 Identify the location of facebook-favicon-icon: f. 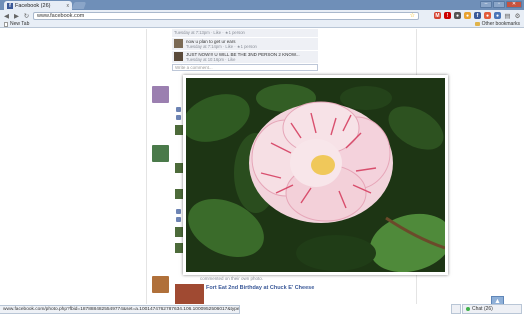
(10, 5).